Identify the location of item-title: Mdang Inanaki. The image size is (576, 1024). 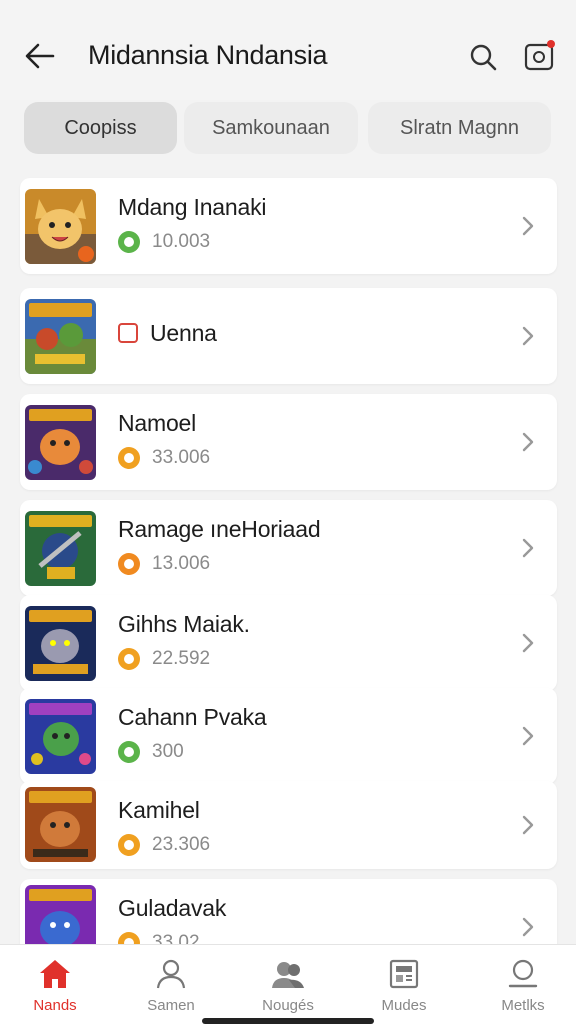
(192, 207).